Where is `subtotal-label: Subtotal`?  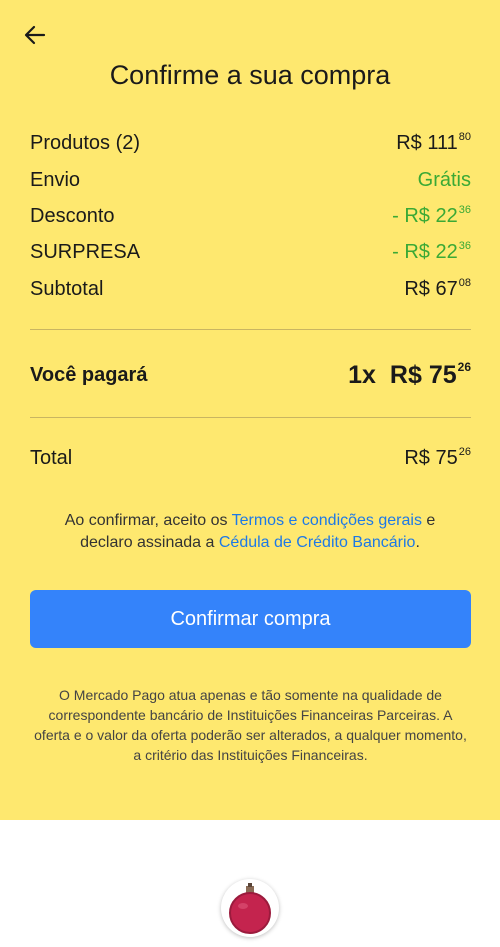
subtotal-label: Subtotal is located at coordinates (67, 288).